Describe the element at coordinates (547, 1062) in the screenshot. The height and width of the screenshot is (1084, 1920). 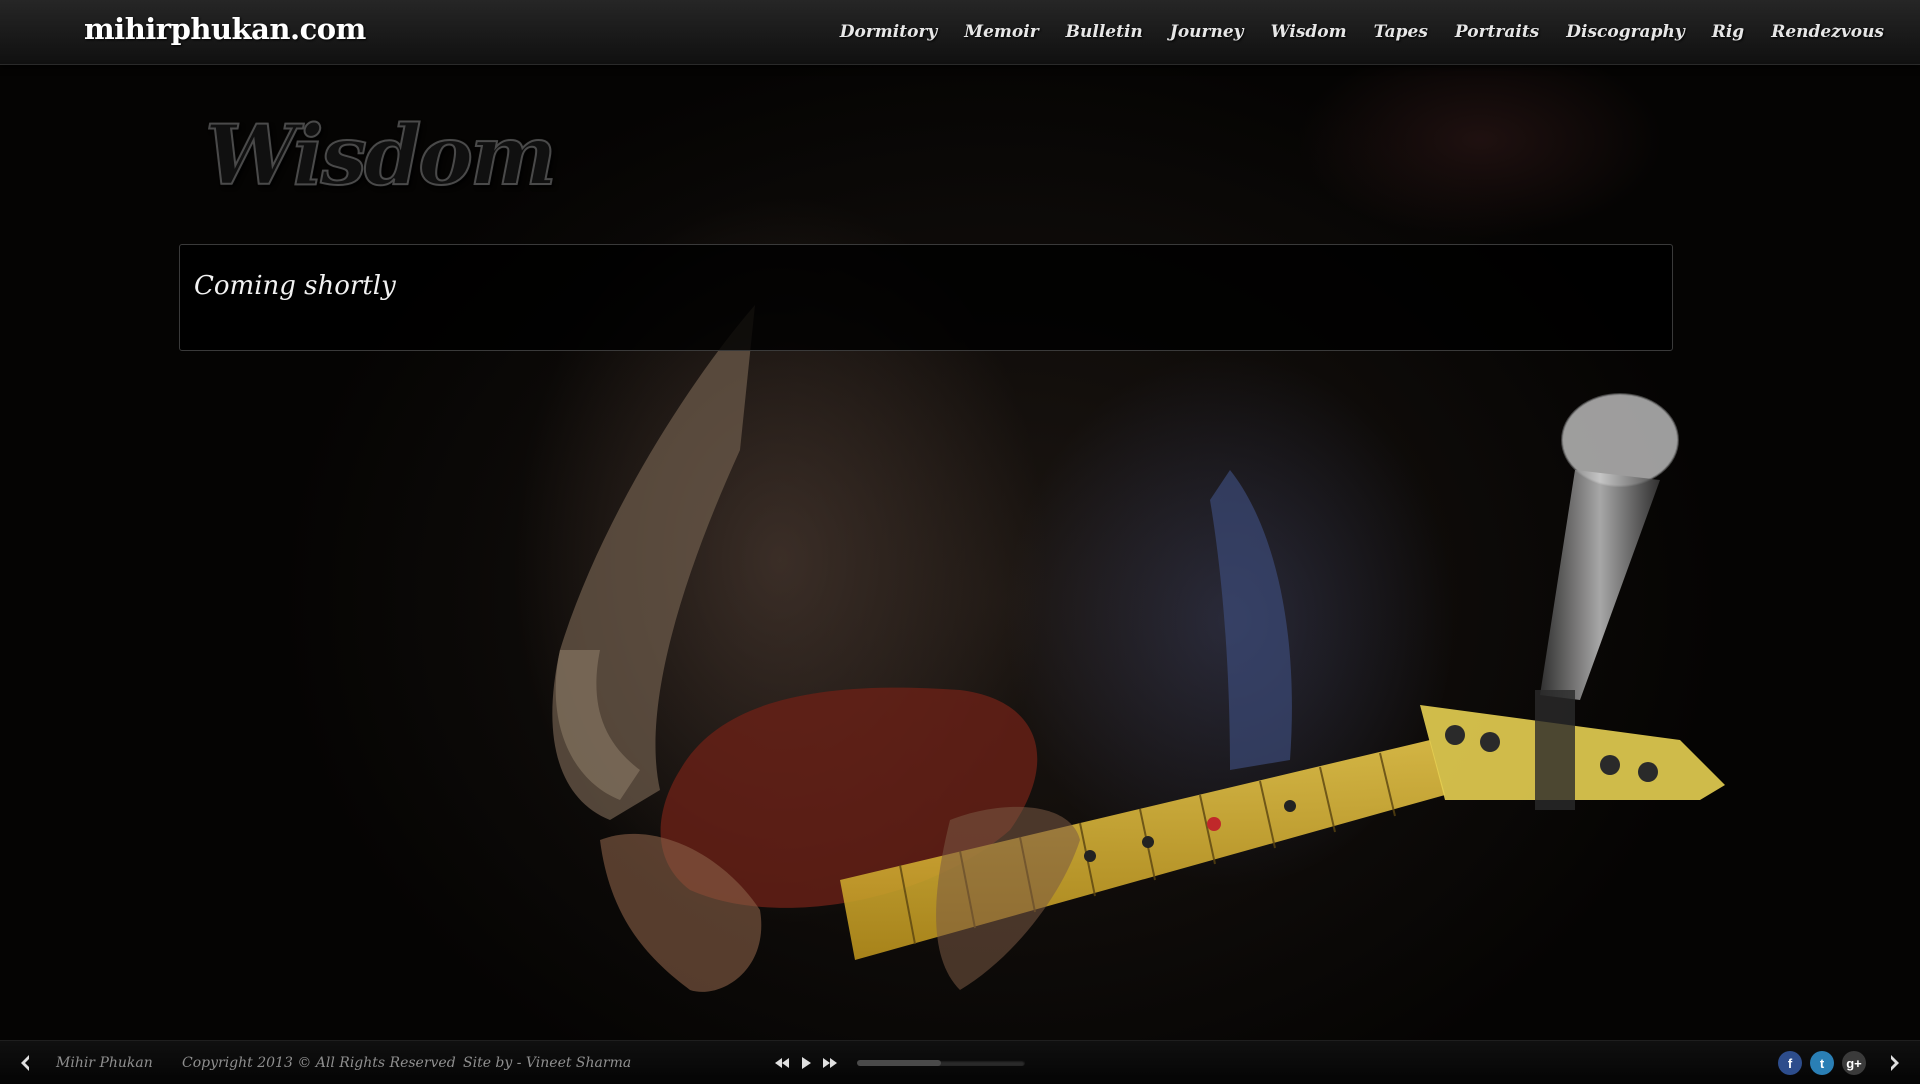
I see `footer-credit: Site by - Vineet Sharma` at that location.